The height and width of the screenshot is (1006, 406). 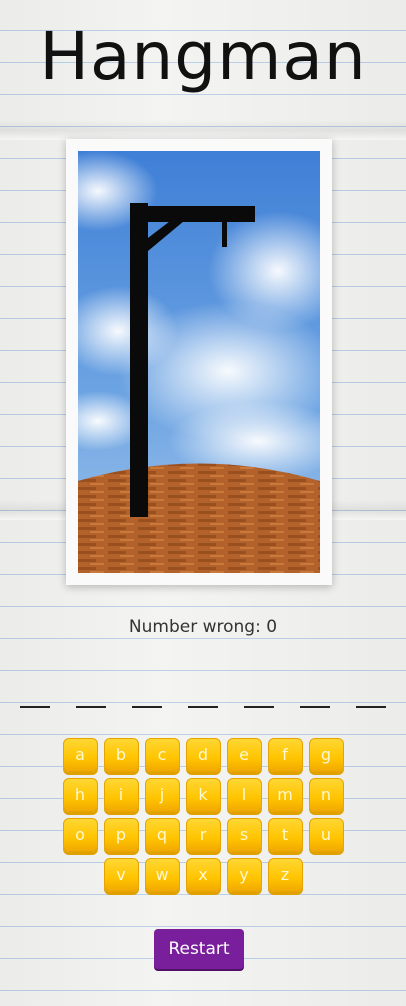 What do you see at coordinates (203, 627) in the screenshot?
I see `wrong-count-label: Number wrong: 0` at bounding box center [203, 627].